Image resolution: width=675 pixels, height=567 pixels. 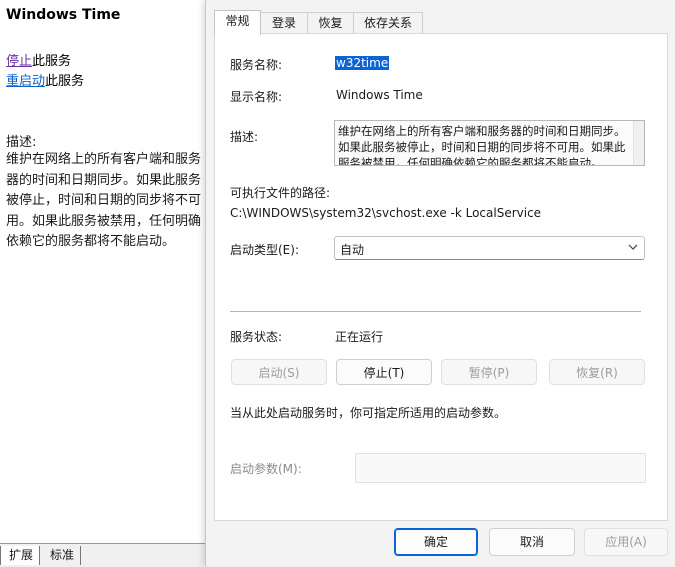 I want to click on view-tabs: 扩展 标准, so click(x=104, y=555).